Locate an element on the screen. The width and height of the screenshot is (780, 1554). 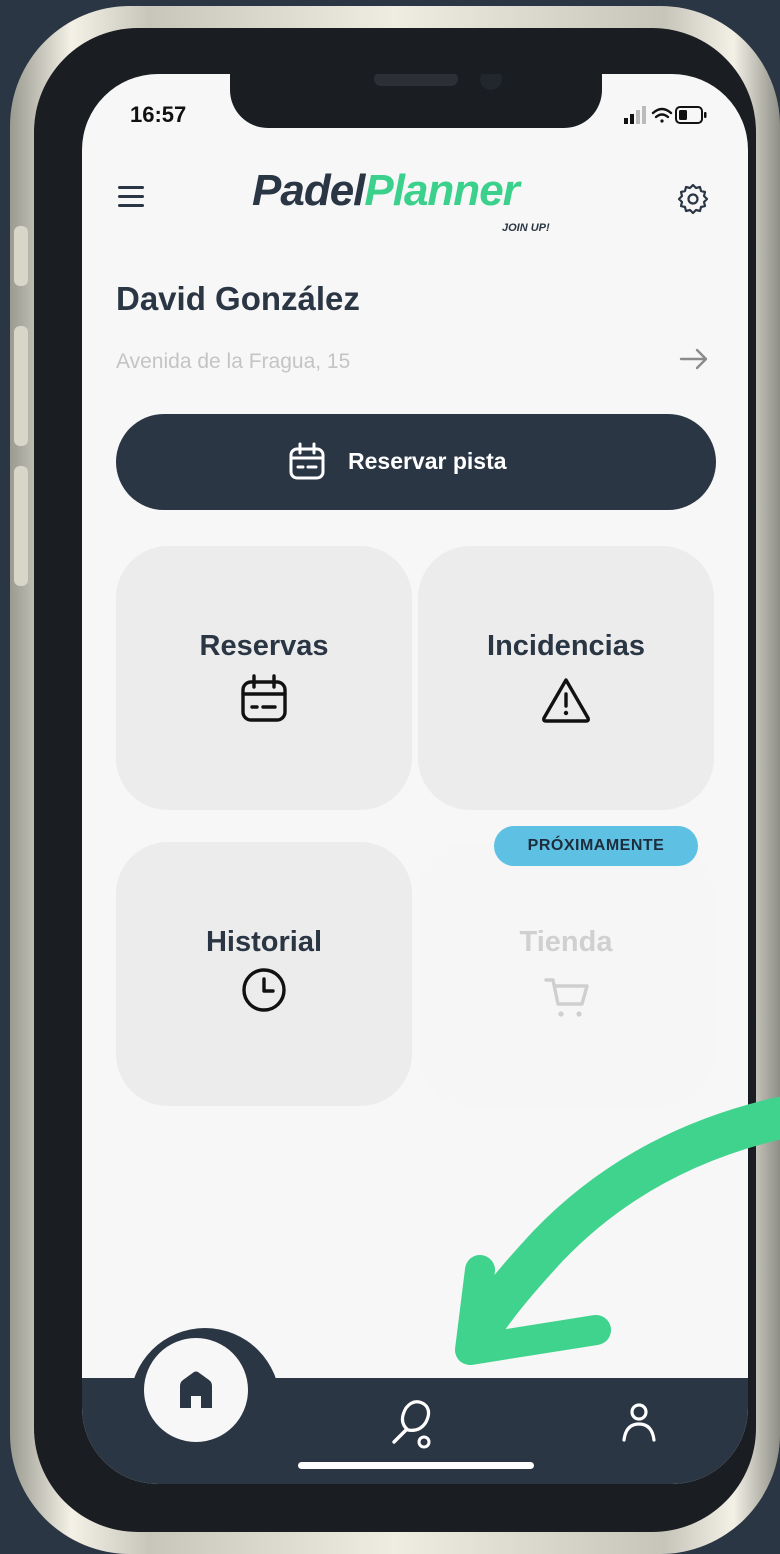
arrow-right-icon is located at coordinates (694, 359).